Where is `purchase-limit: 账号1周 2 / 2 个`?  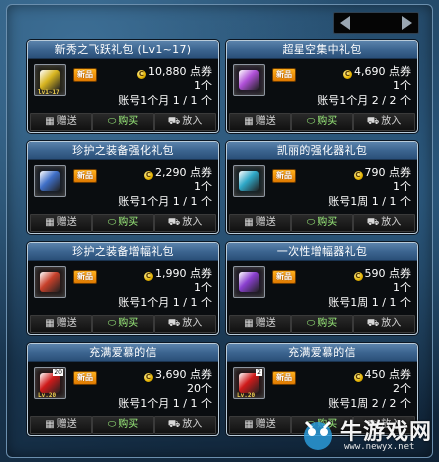
purchase-limit: 账号1周 2 / 2 个 is located at coordinates (369, 403).